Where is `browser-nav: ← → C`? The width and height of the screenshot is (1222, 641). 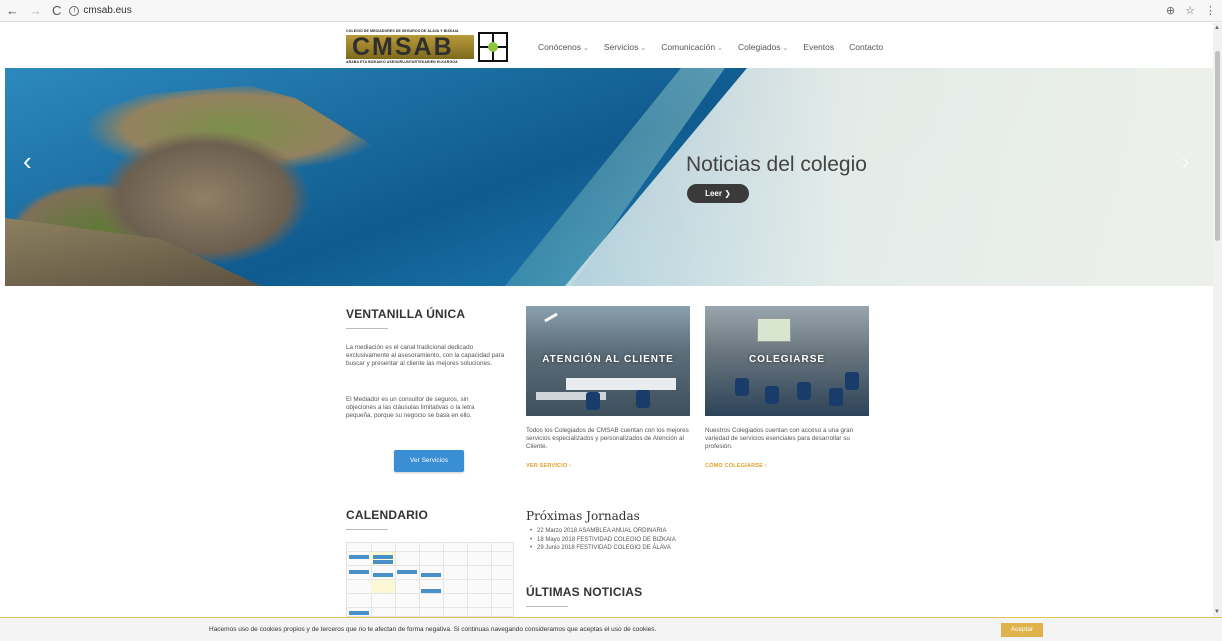 browser-nav: ← → C is located at coordinates (33, 10).